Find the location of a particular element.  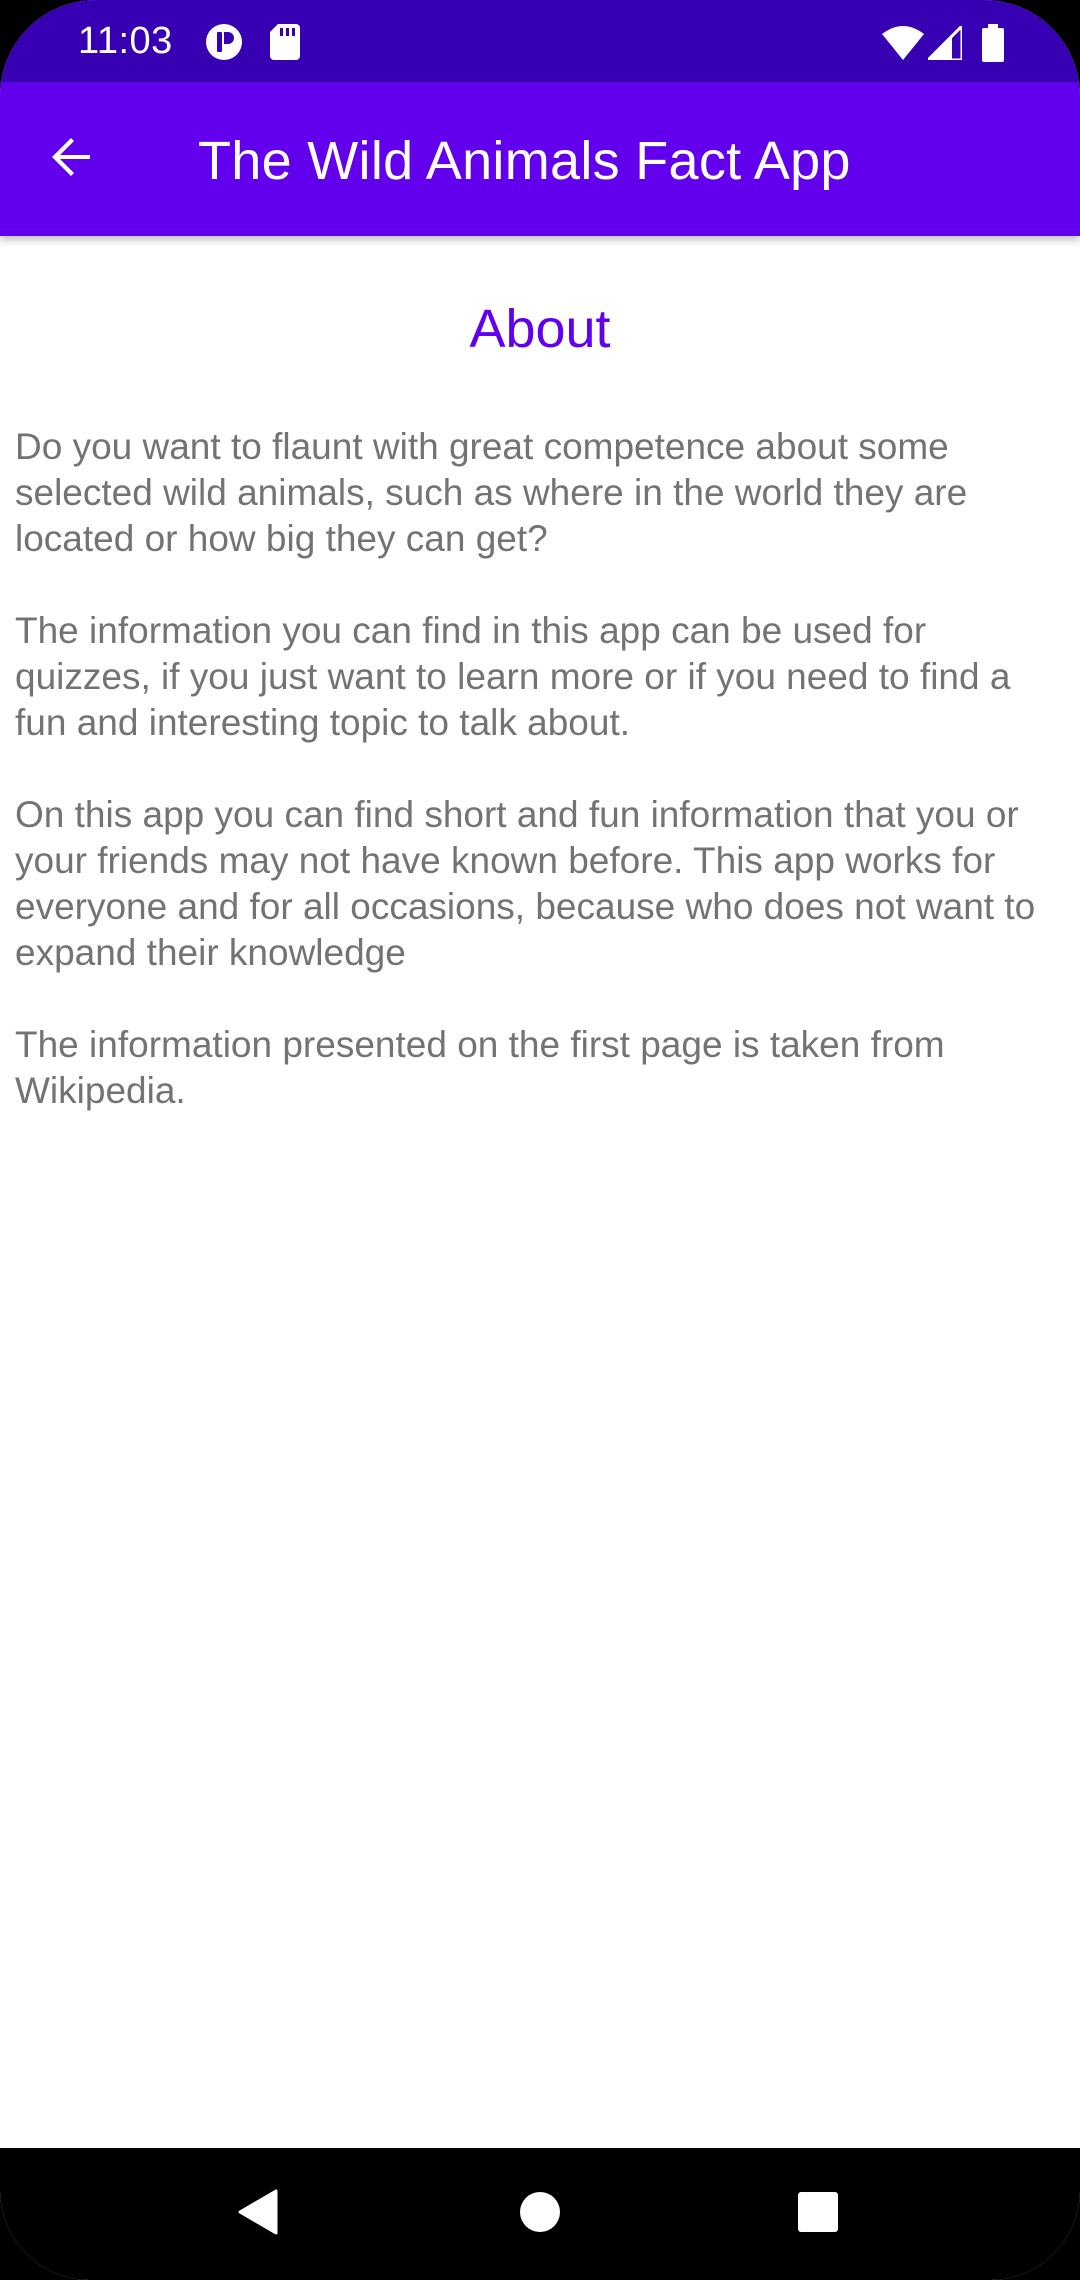

back-button is located at coordinates (72, 159).